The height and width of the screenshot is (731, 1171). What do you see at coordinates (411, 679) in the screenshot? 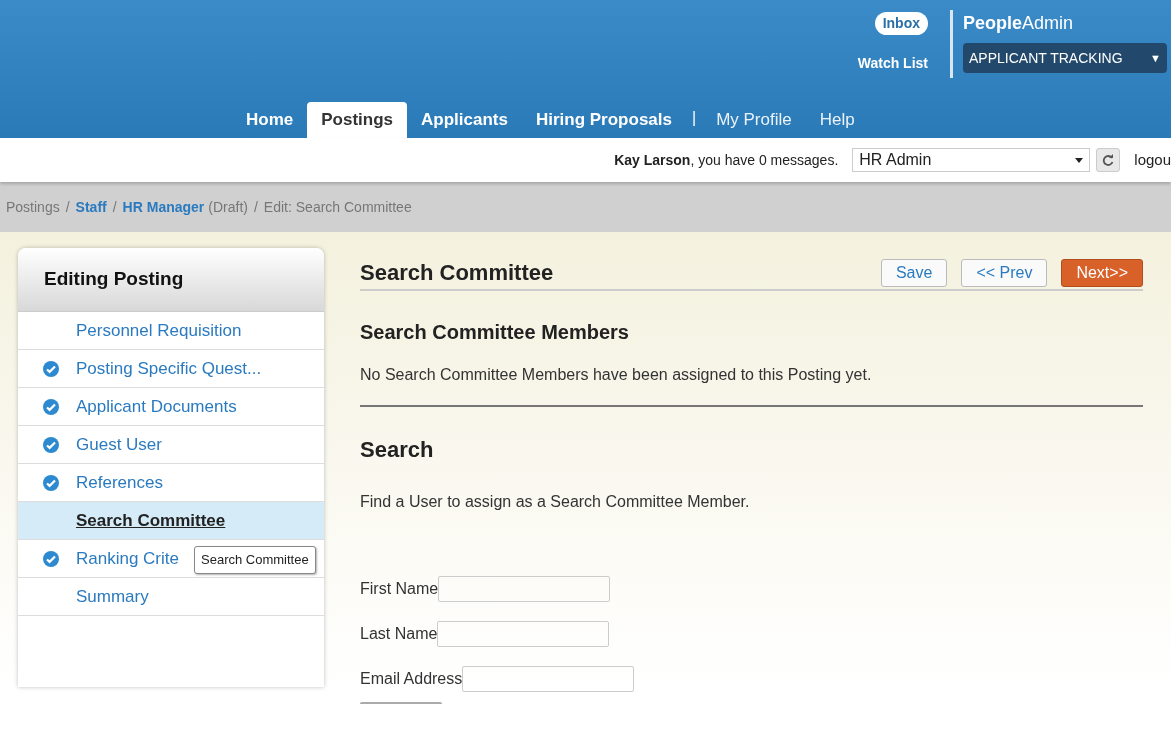
I see `field-label: Email Address` at bounding box center [411, 679].